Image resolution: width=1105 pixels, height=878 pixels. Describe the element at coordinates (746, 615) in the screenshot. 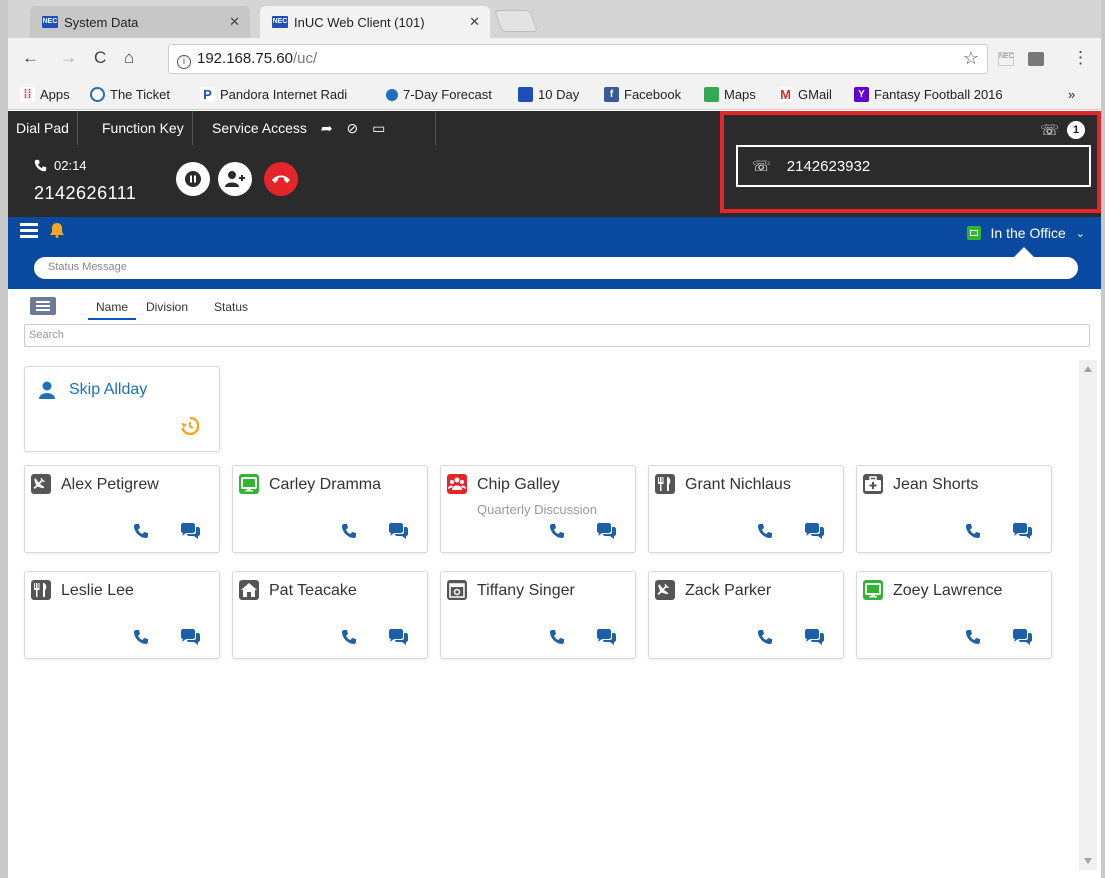

I see `contact-card: Zack Parker` at that location.